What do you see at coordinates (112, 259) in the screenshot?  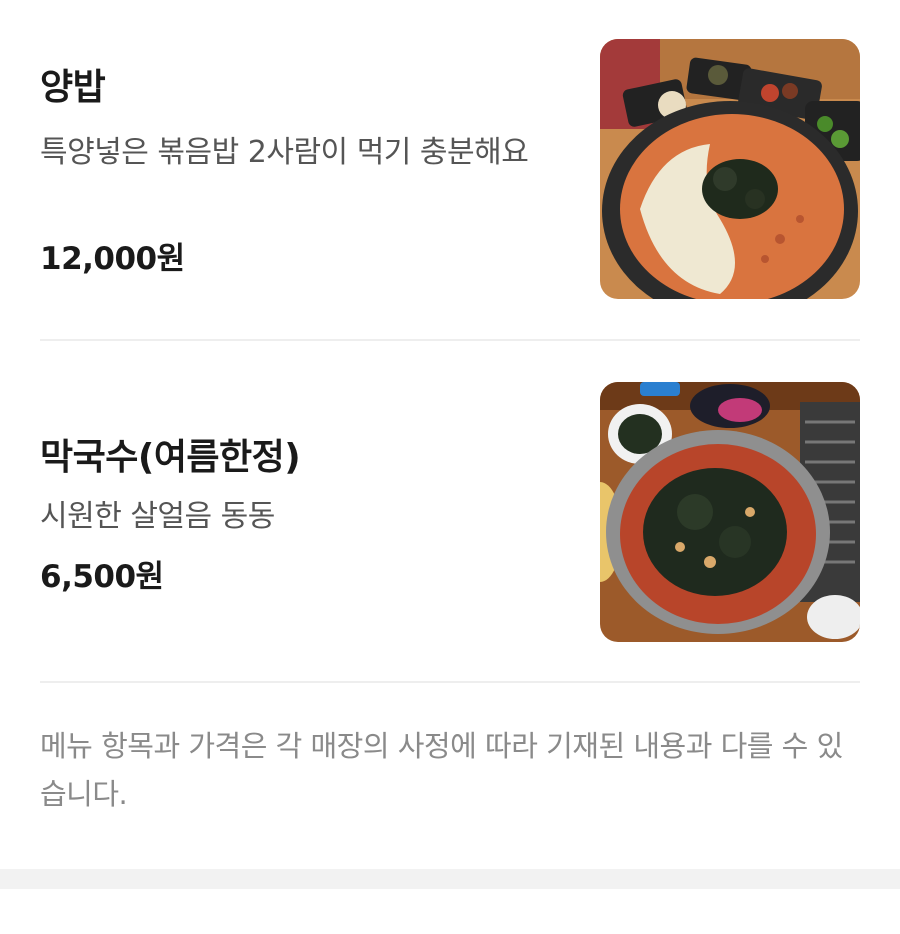 I see `menu-item-price: 12,000원` at bounding box center [112, 259].